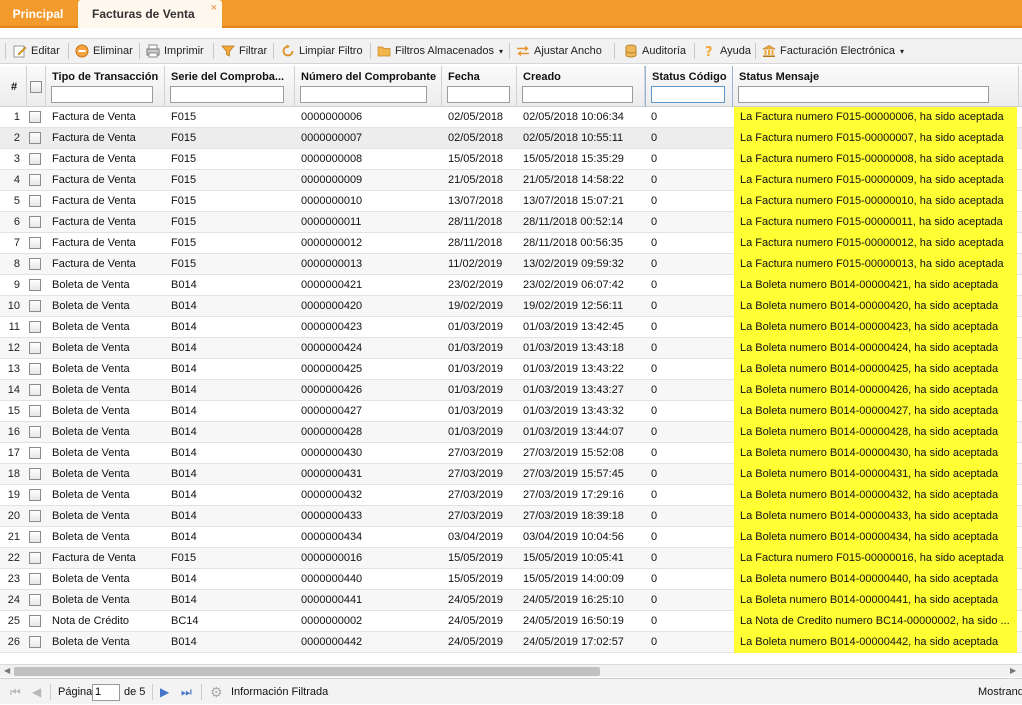  What do you see at coordinates (20, 51) in the screenshot?
I see `edit-icon` at bounding box center [20, 51].